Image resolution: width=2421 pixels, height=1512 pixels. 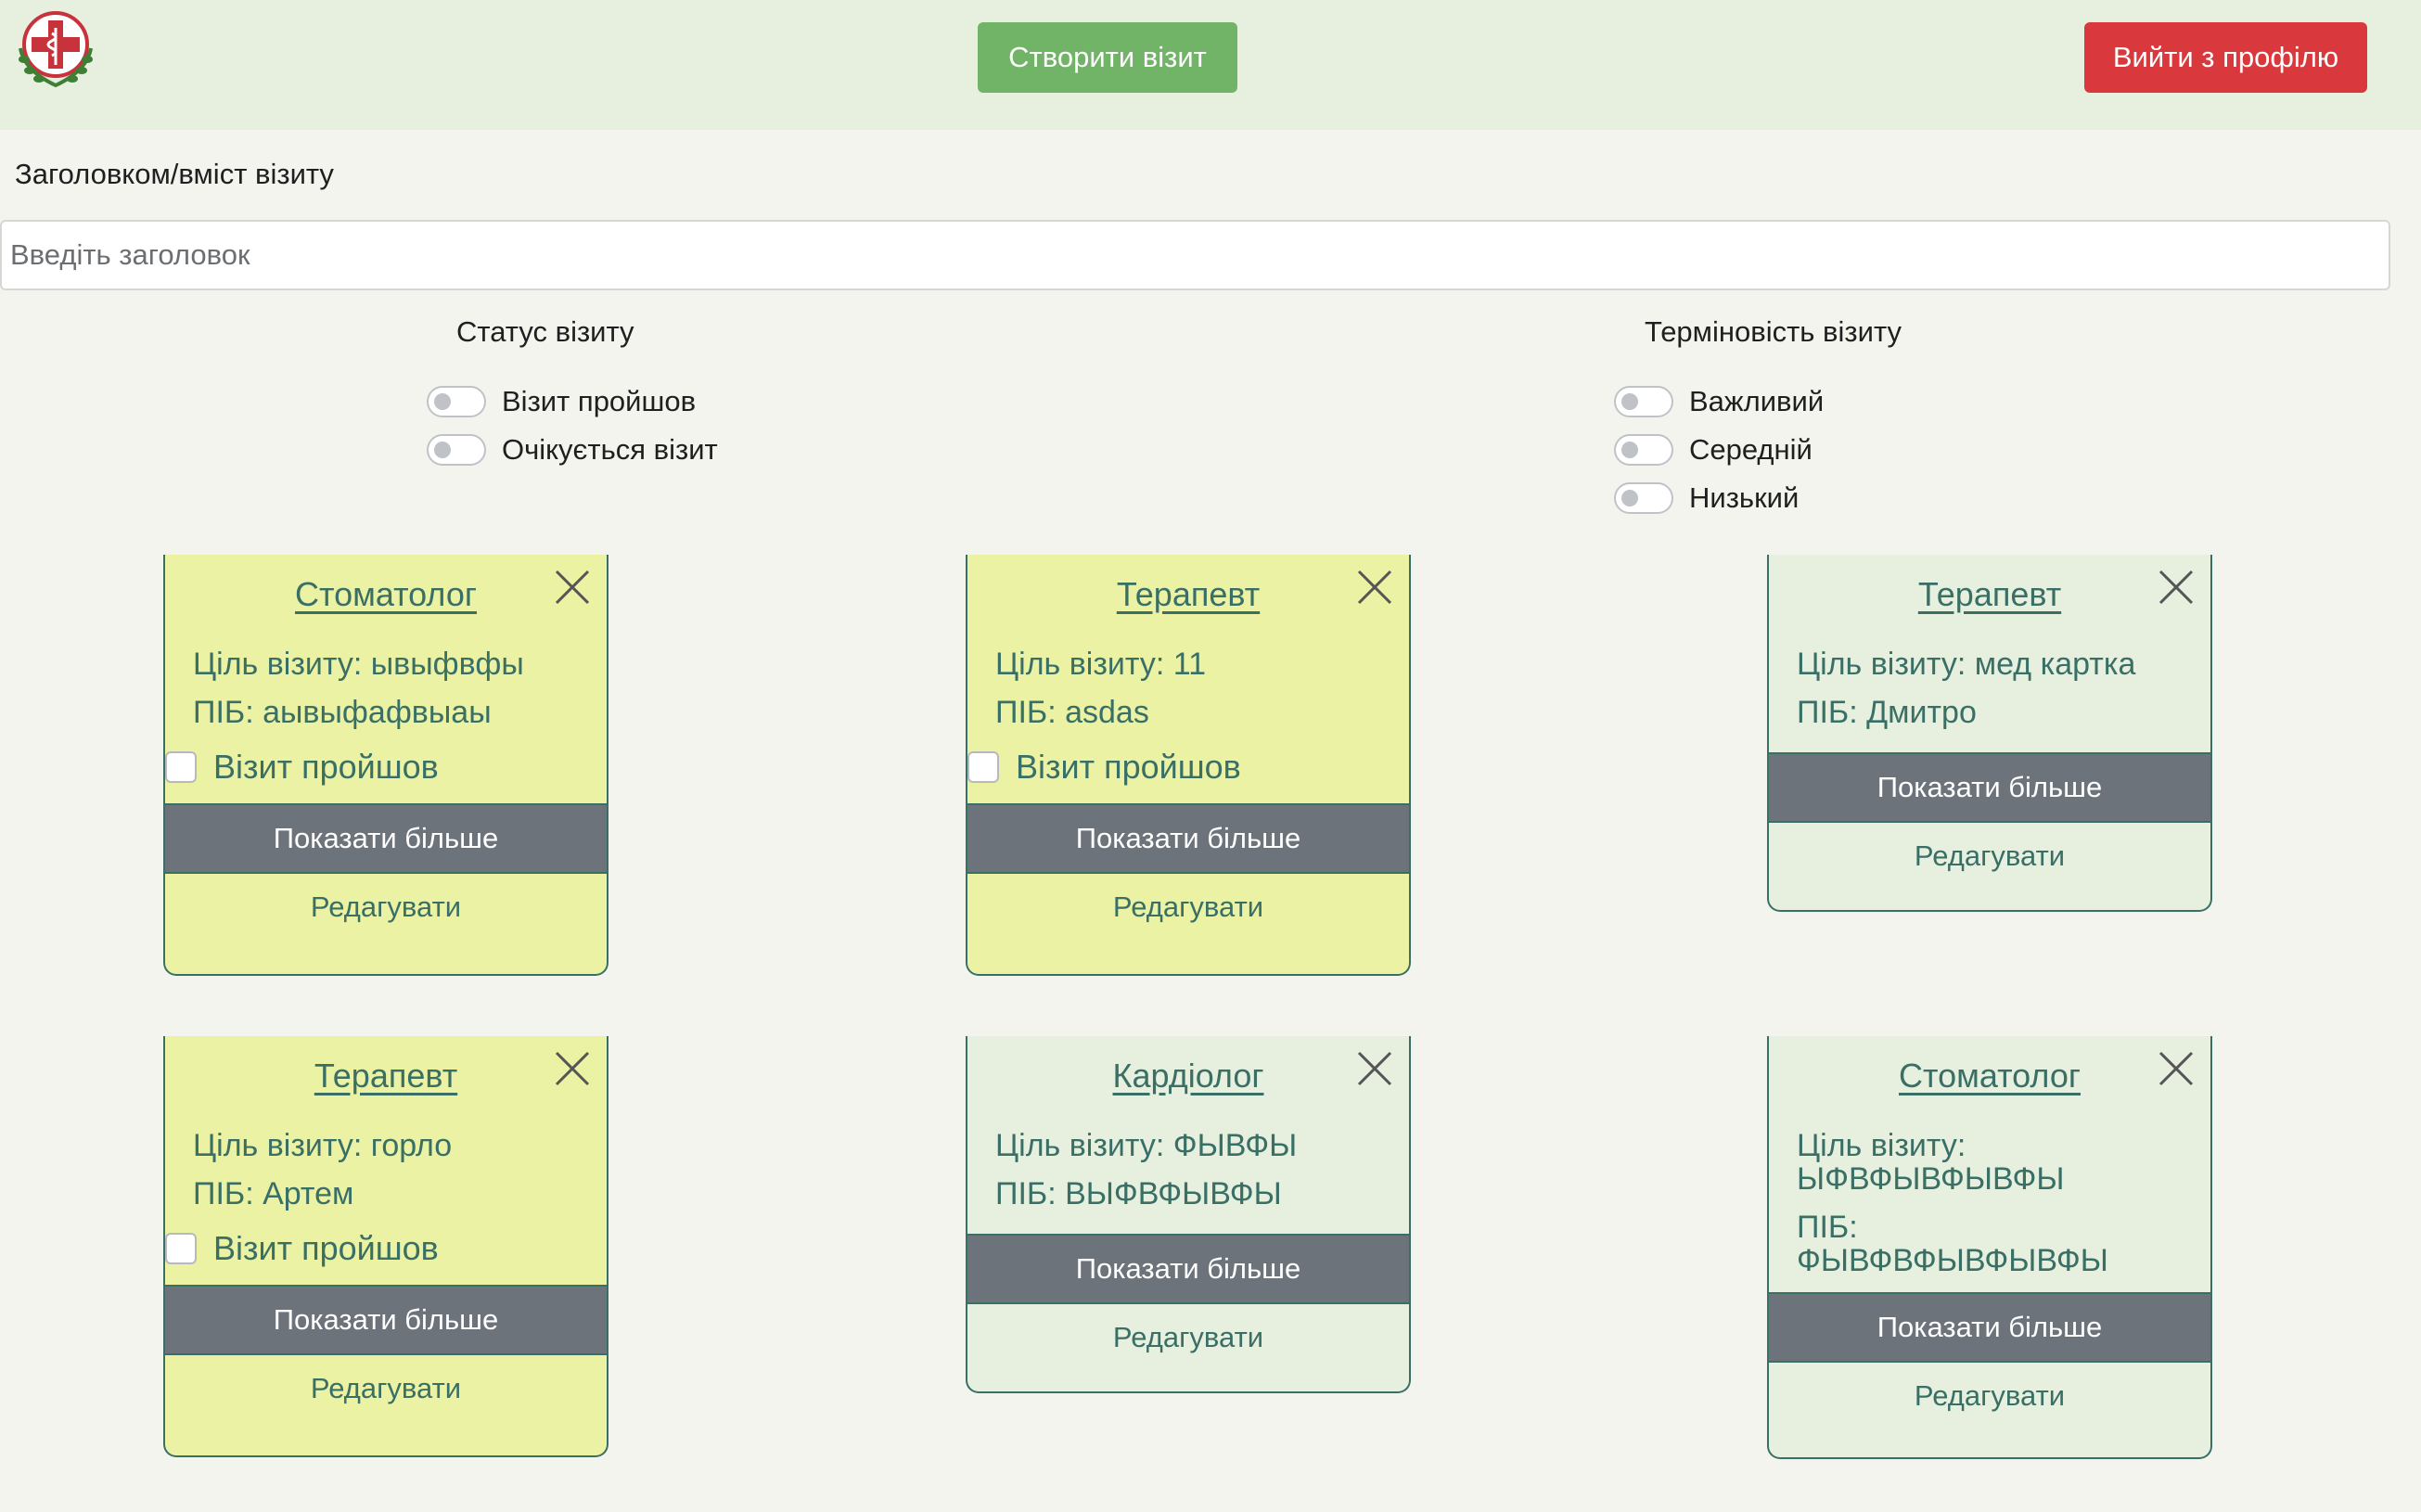 I want to click on card-patient-name: ПІБ: аывыфафвыаы, so click(x=342, y=712).